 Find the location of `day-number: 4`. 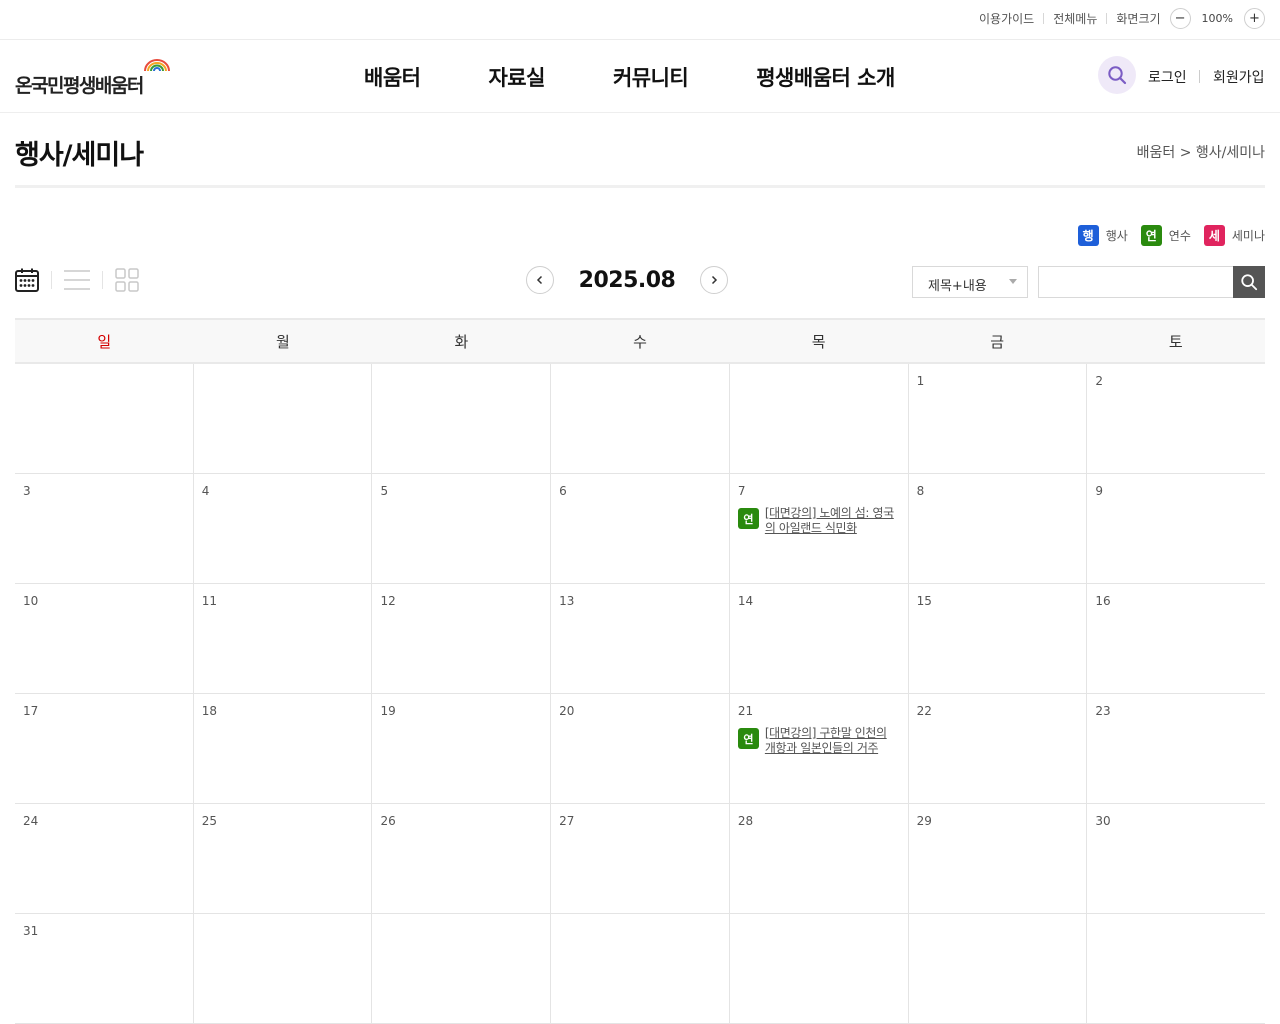

day-number: 4 is located at coordinates (205, 491).